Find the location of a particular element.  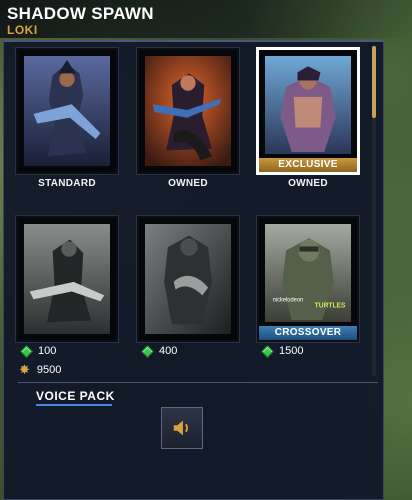

price-gems-1: 100 is located at coordinates (38, 351).